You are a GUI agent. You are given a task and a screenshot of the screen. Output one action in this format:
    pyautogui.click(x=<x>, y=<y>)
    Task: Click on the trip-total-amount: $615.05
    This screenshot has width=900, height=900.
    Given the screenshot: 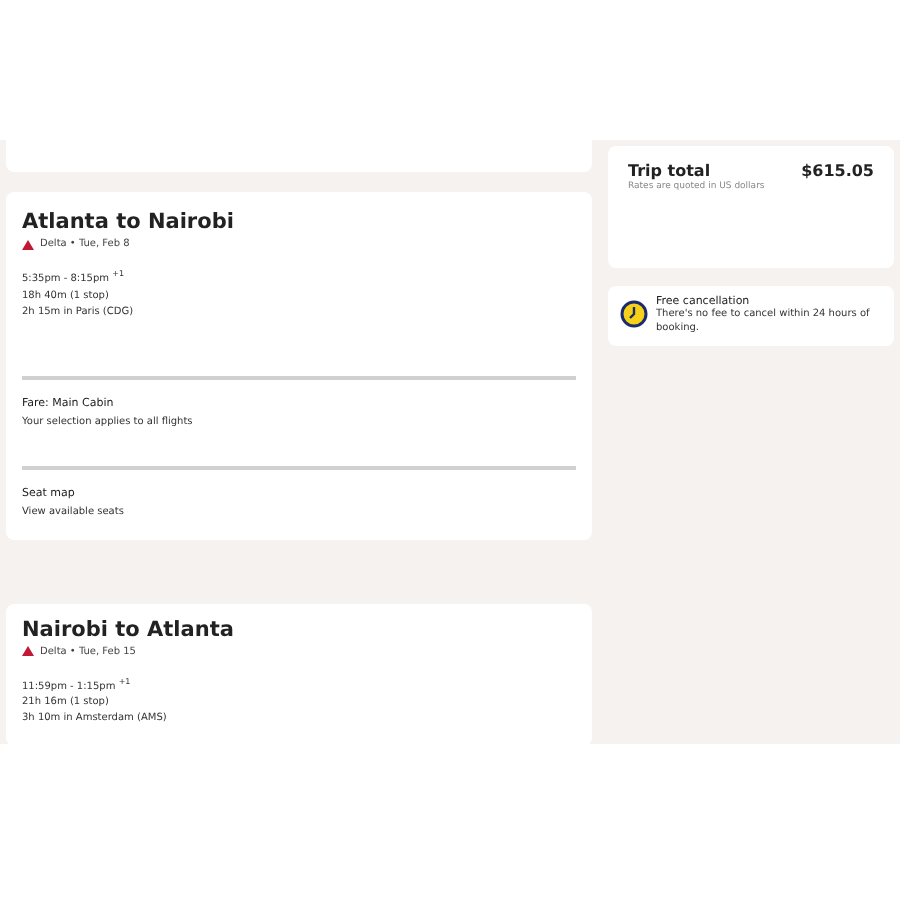 What is the action you would take?
    pyautogui.click(x=837, y=171)
    